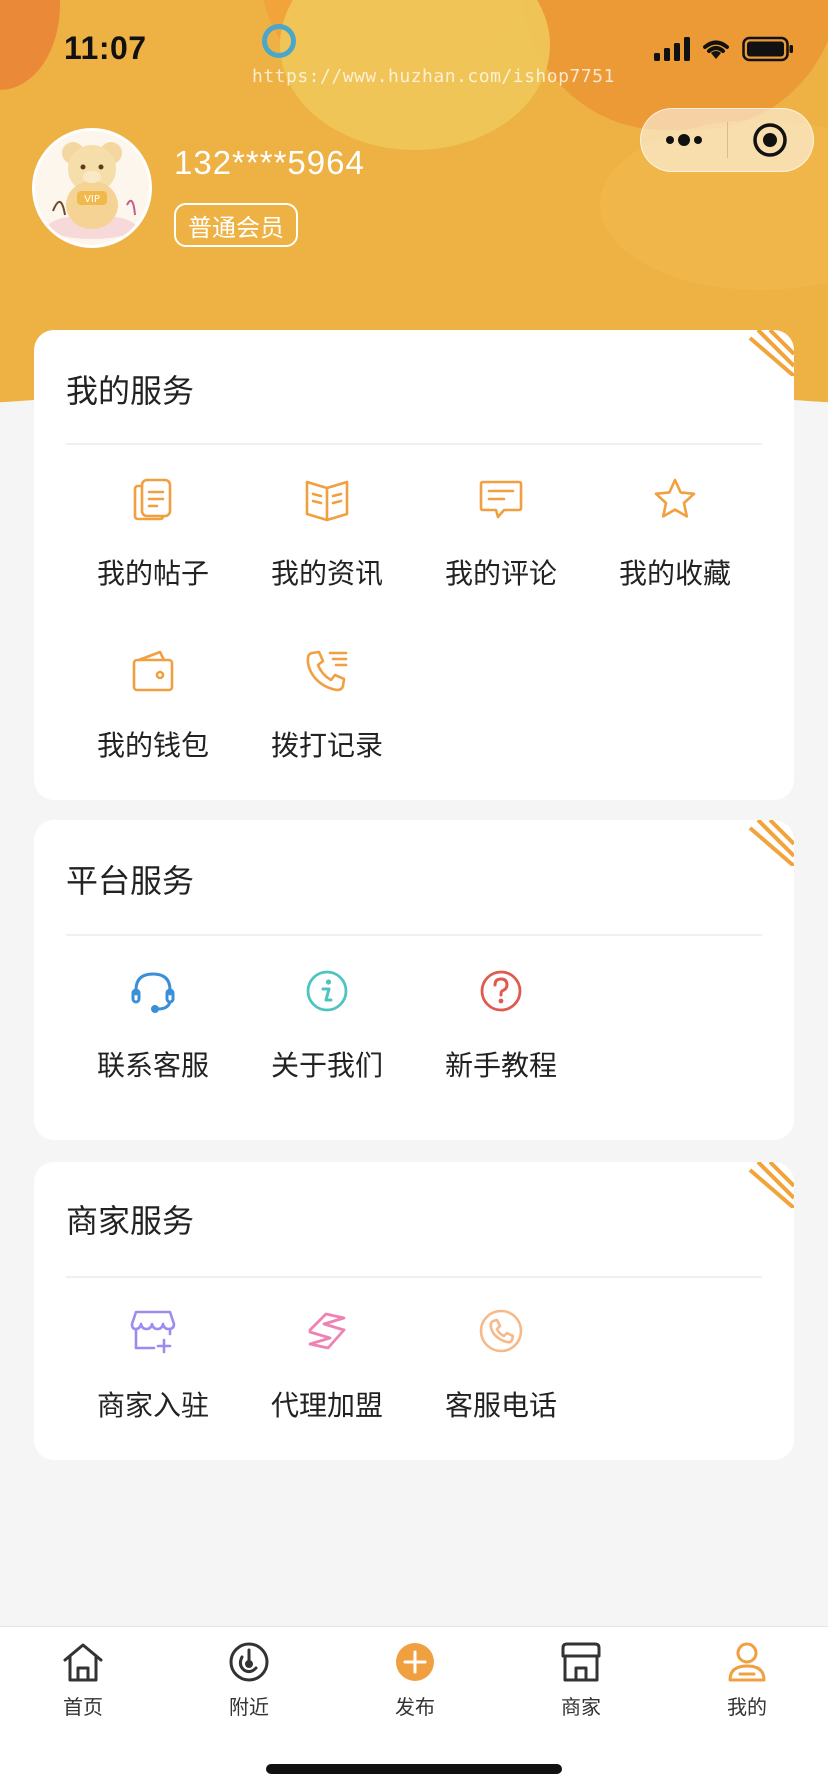  What do you see at coordinates (83, 1662) in the screenshot?
I see `home-icon` at bounding box center [83, 1662].